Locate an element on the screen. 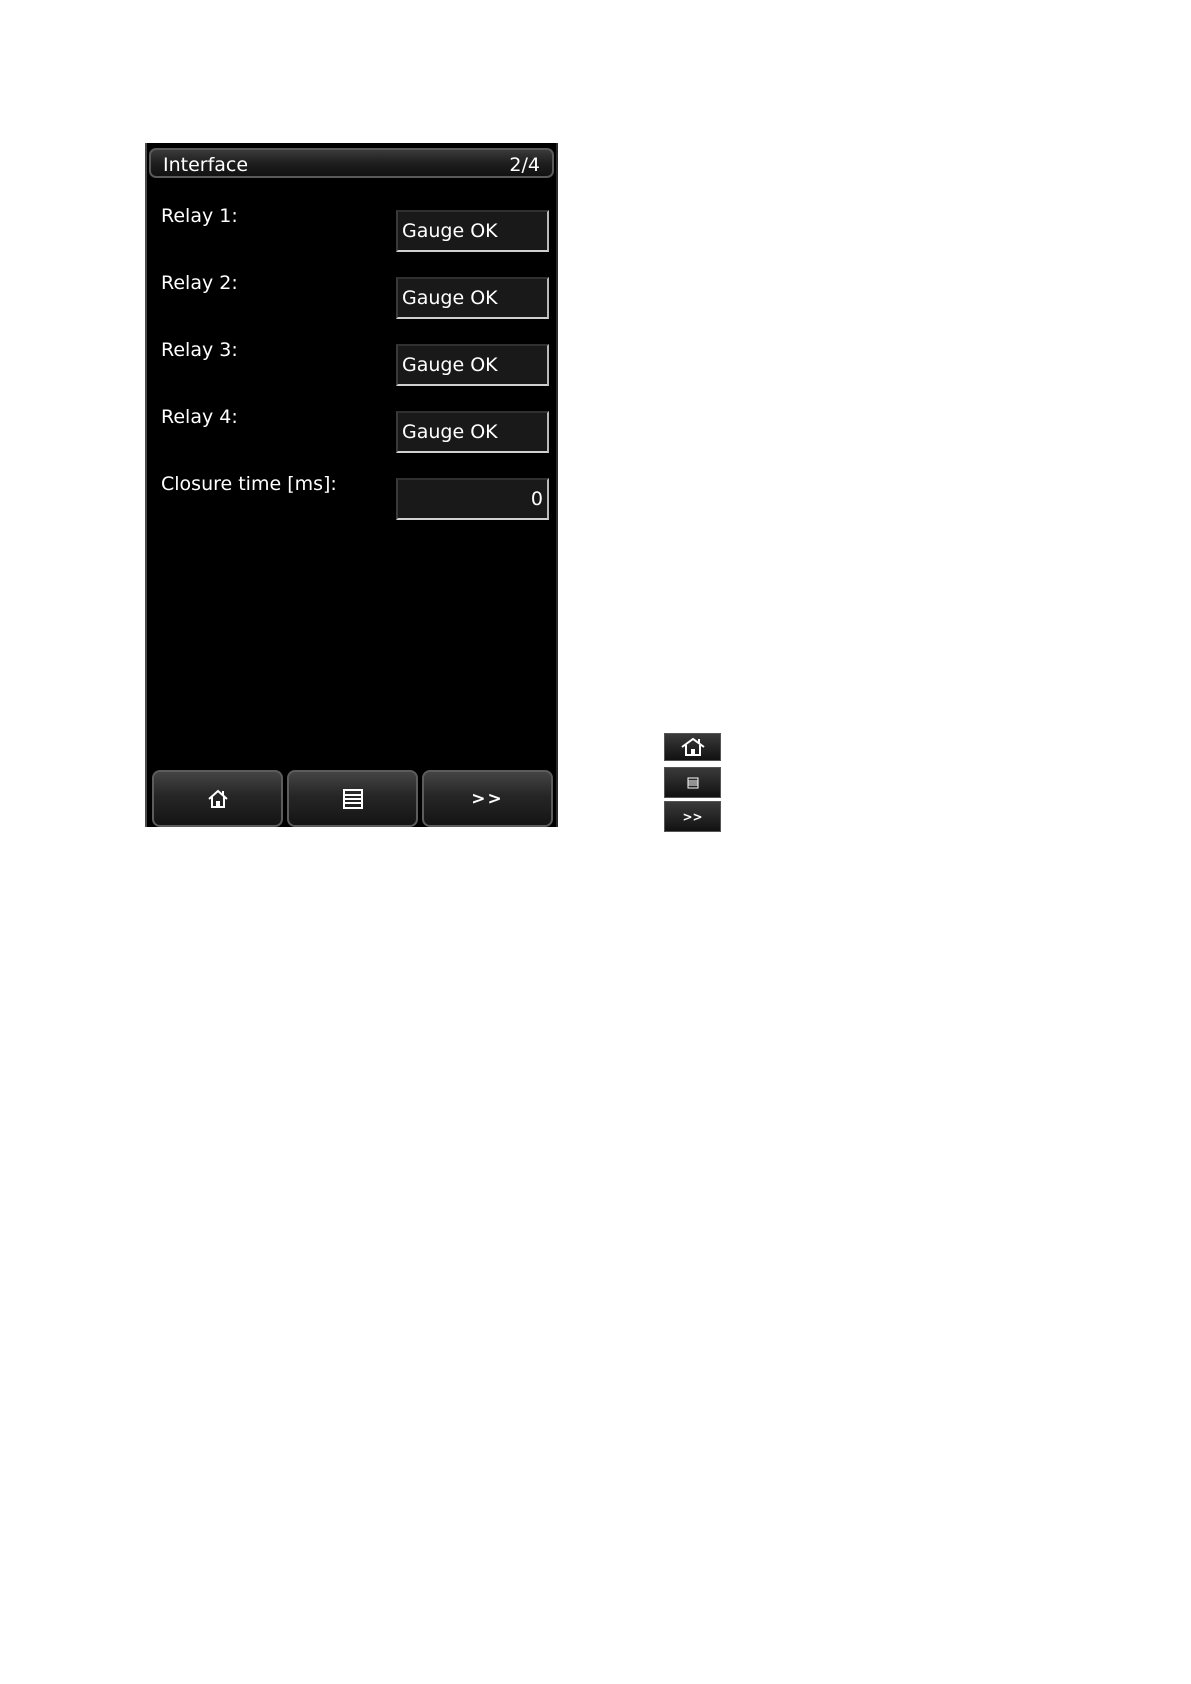 Image resolution: width=1191 pixels, height=1684 pixels. menu-button is located at coordinates (352, 798).